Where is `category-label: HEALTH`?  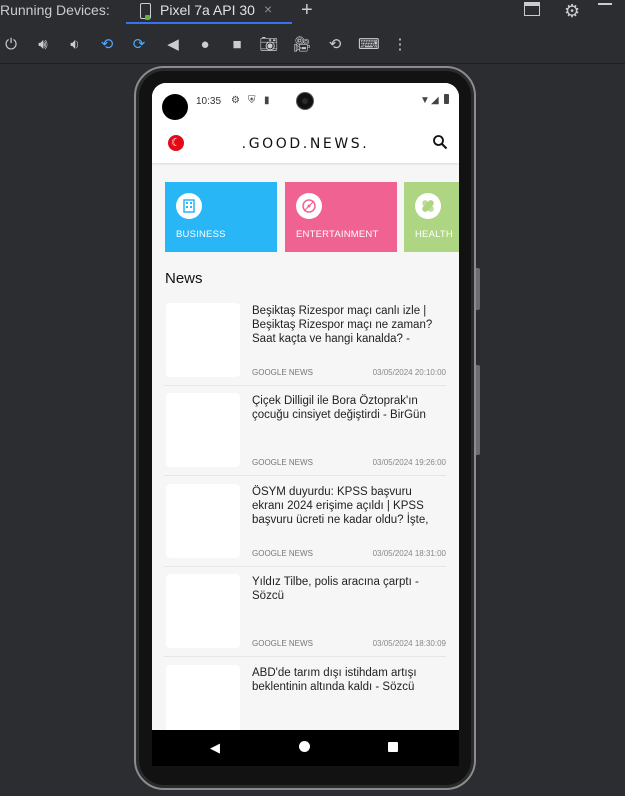 category-label: HEALTH is located at coordinates (434, 234).